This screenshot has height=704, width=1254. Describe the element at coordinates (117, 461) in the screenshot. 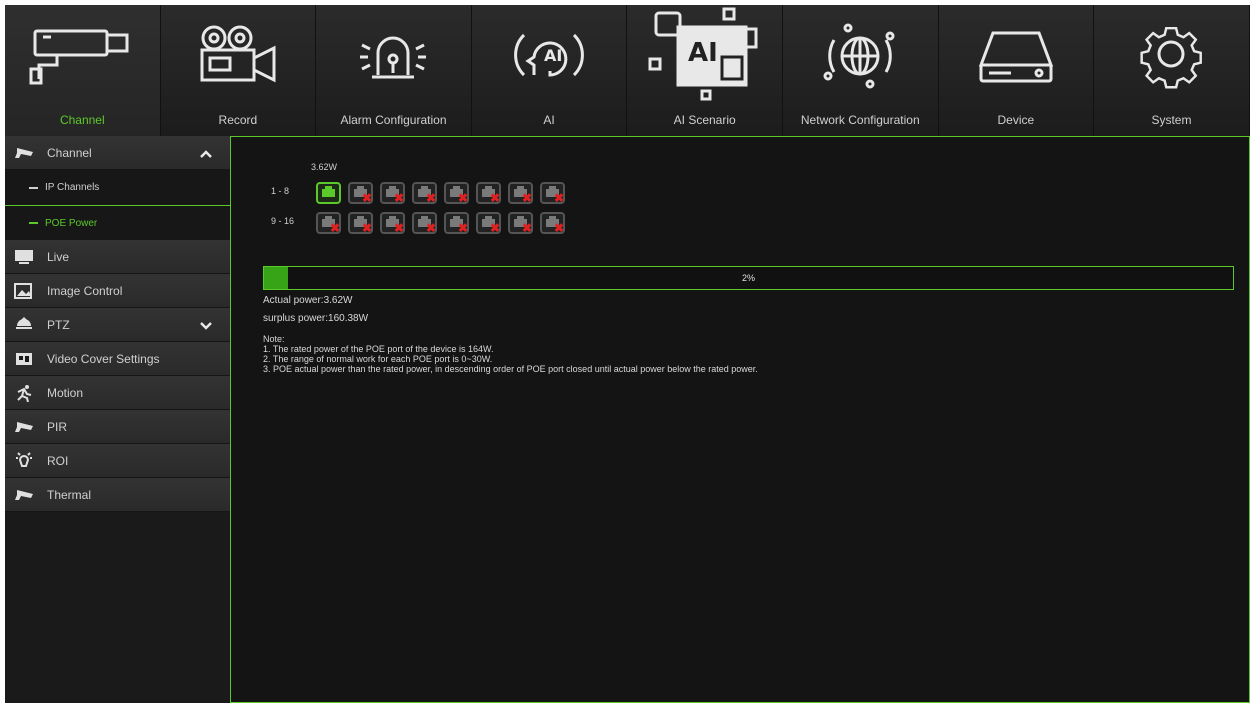

I see `sidebar-item-roi: ROI` at that location.